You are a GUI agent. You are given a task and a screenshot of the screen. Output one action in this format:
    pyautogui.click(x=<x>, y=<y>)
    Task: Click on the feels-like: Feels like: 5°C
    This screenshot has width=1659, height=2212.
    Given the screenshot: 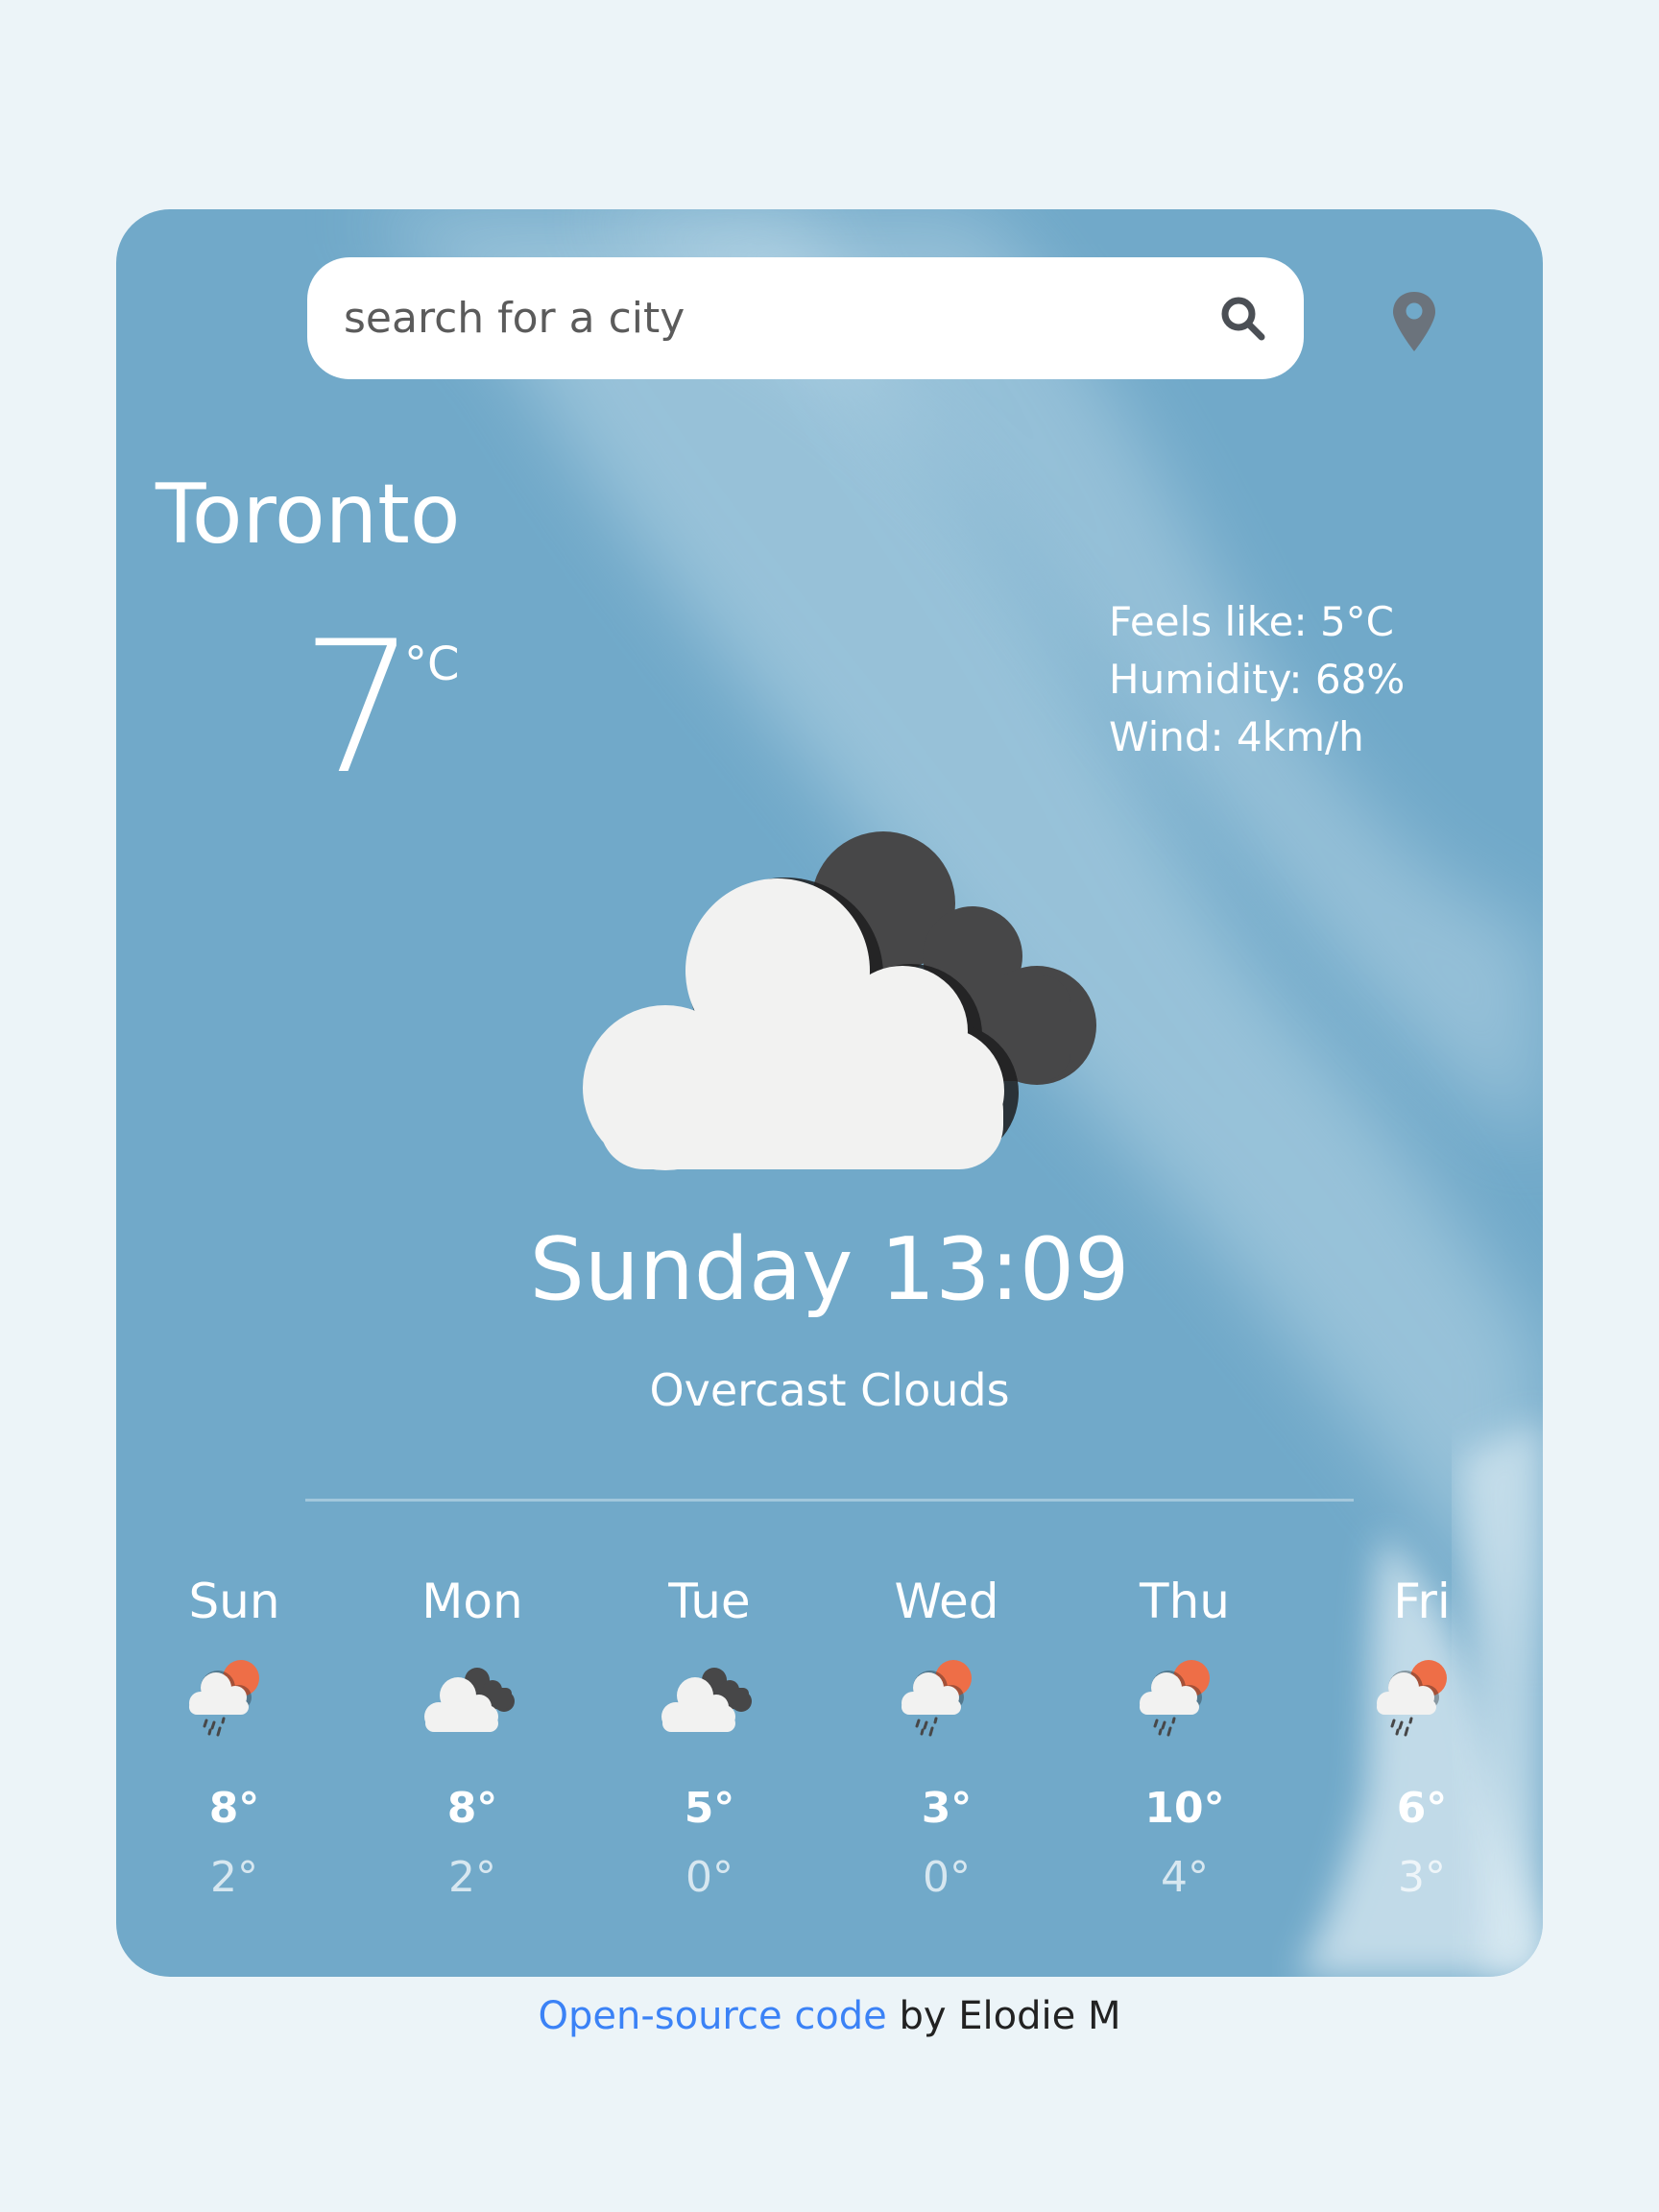 What is the action you would take?
    pyautogui.click(x=1251, y=621)
    